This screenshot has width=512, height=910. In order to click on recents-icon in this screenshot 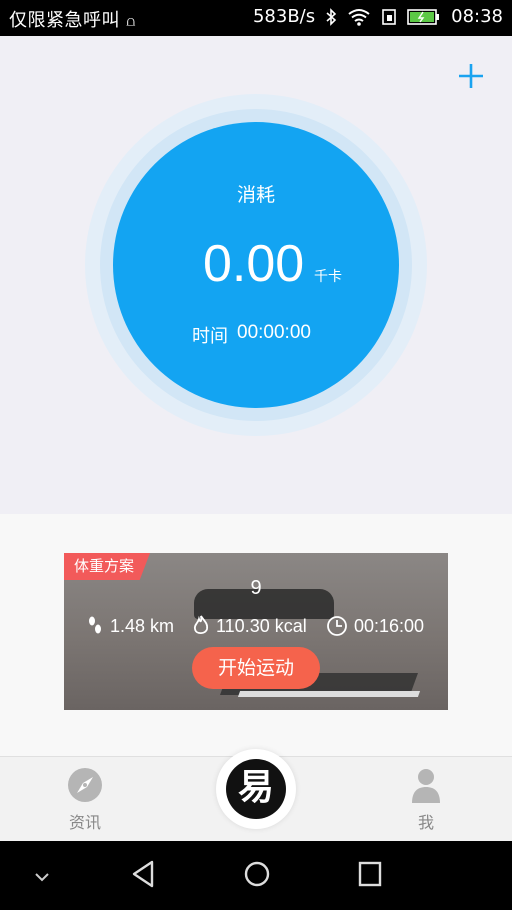, I will do `click(370, 874)`.